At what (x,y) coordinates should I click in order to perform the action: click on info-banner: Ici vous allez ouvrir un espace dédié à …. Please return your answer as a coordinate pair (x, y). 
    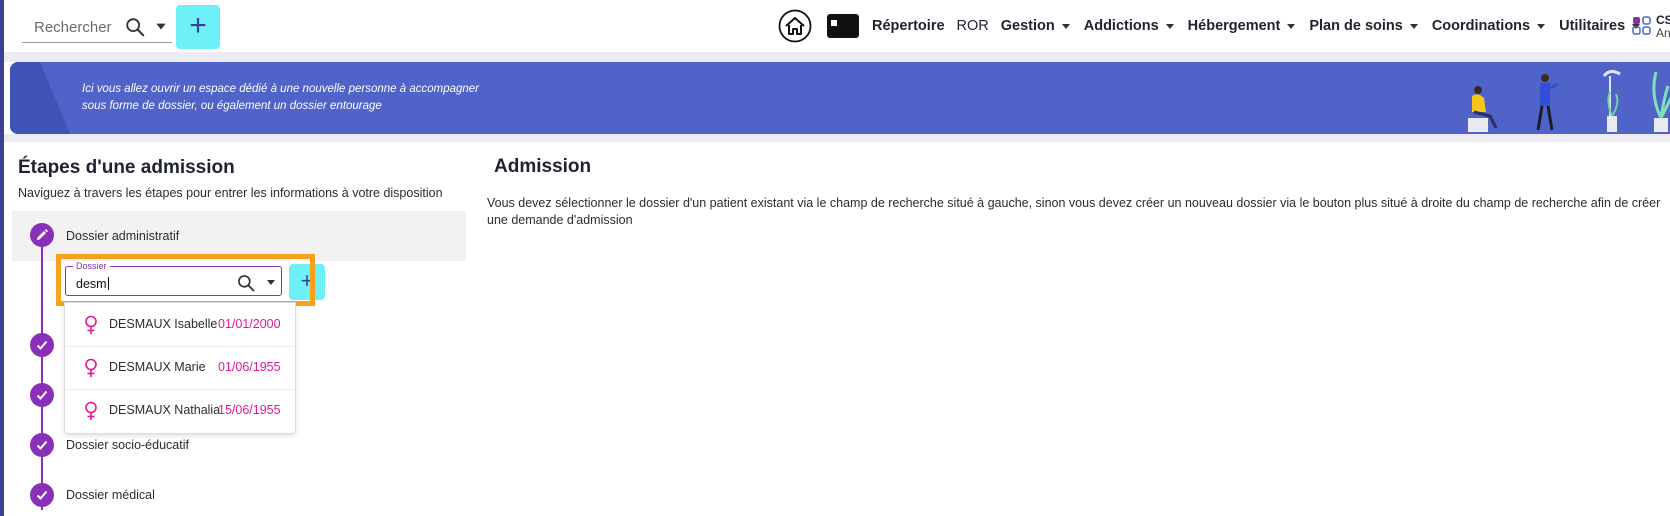
    Looking at the image, I should click on (840, 98).